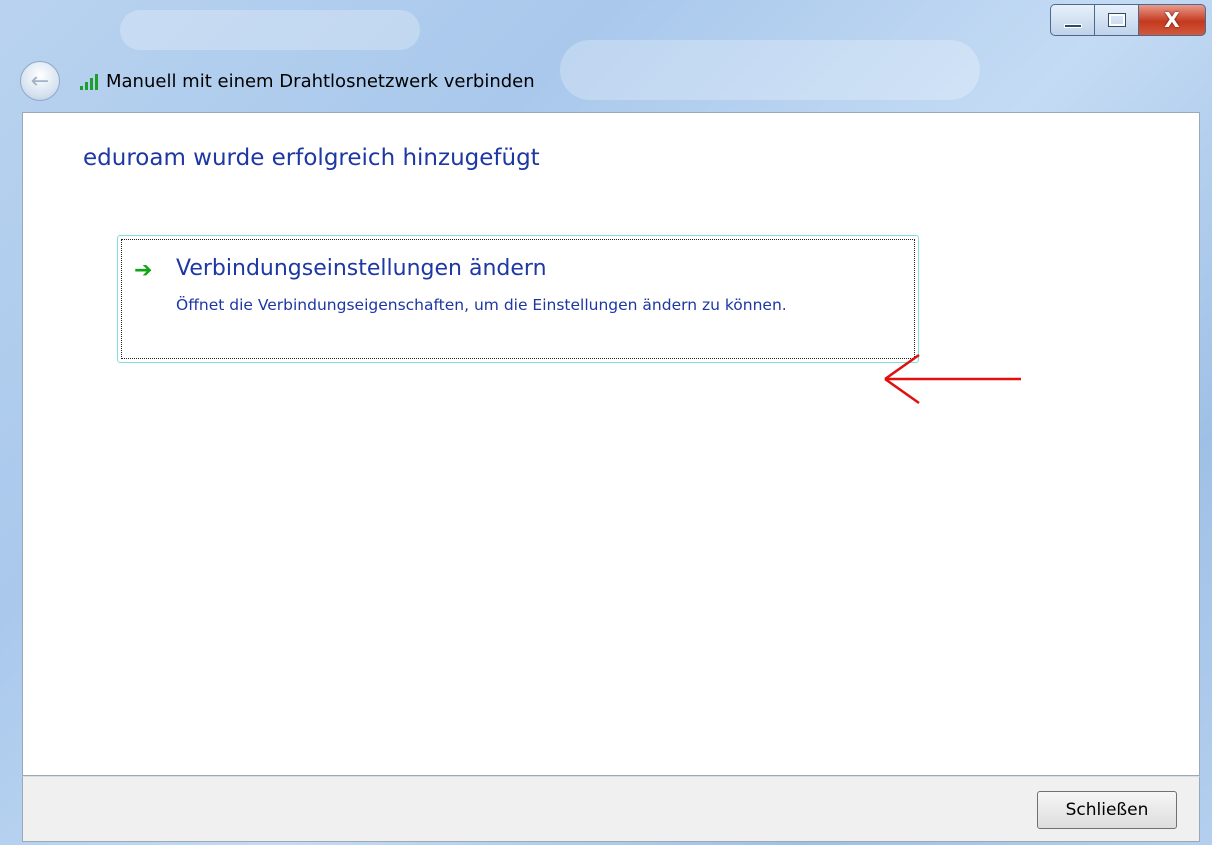 The height and width of the screenshot is (845, 1212). What do you see at coordinates (611, 809) in the screenshot?
I see `dialog-footer: Schließen` at bounding box center [611, 809].